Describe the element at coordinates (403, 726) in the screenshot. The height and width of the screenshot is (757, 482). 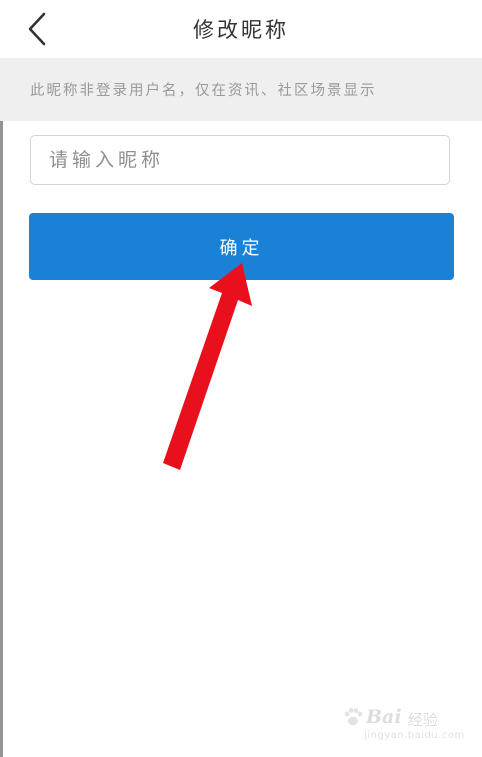
I see `watermark: Bai 经验 jingyan.baidu.com` at that location.